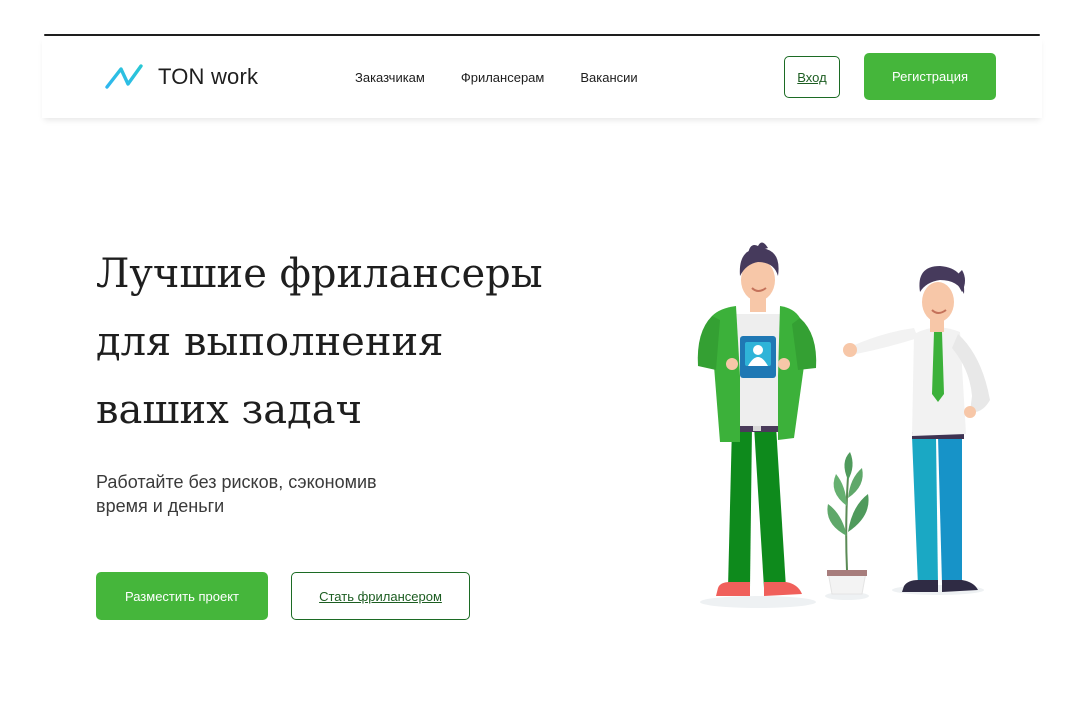  I want to click on plant, so click(848, 523).